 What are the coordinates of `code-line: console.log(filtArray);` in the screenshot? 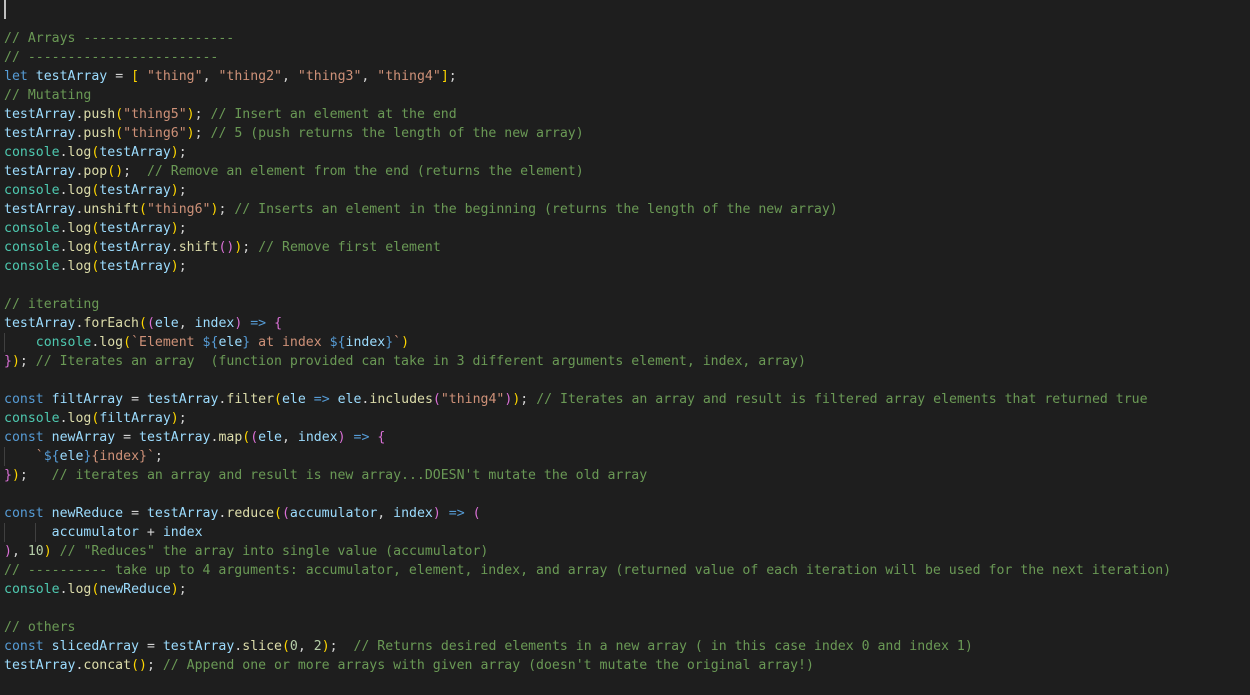 It's located at (625, 418).